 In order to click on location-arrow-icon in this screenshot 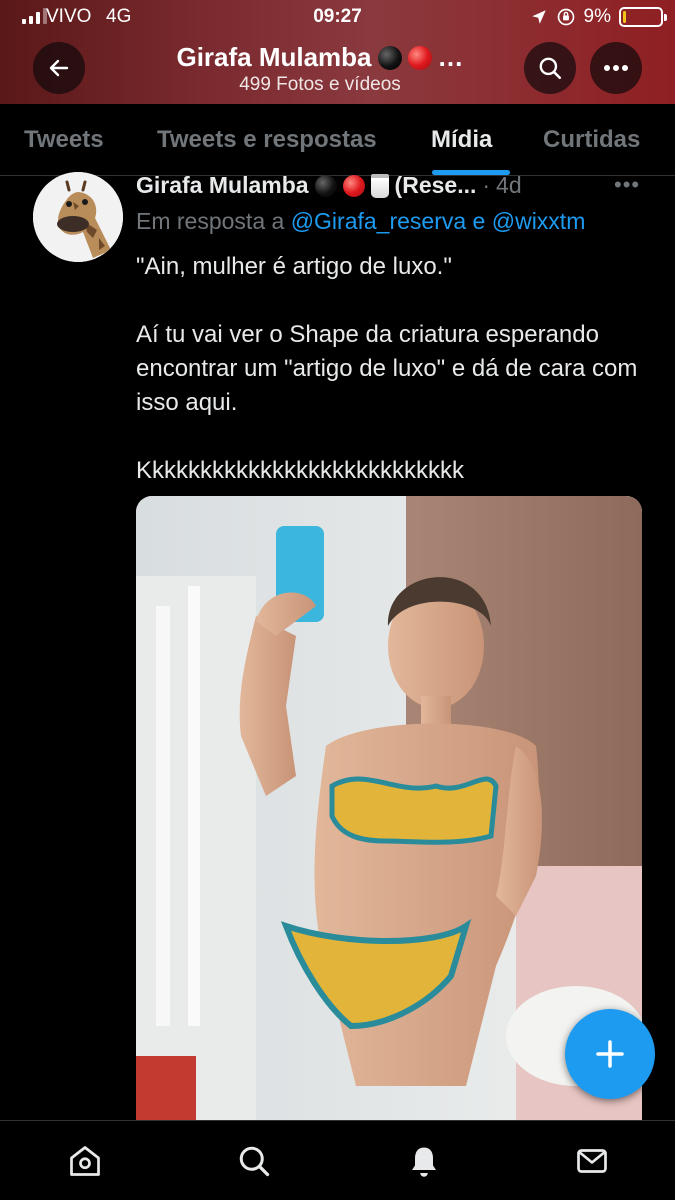, I will do `click(538, 17)`.